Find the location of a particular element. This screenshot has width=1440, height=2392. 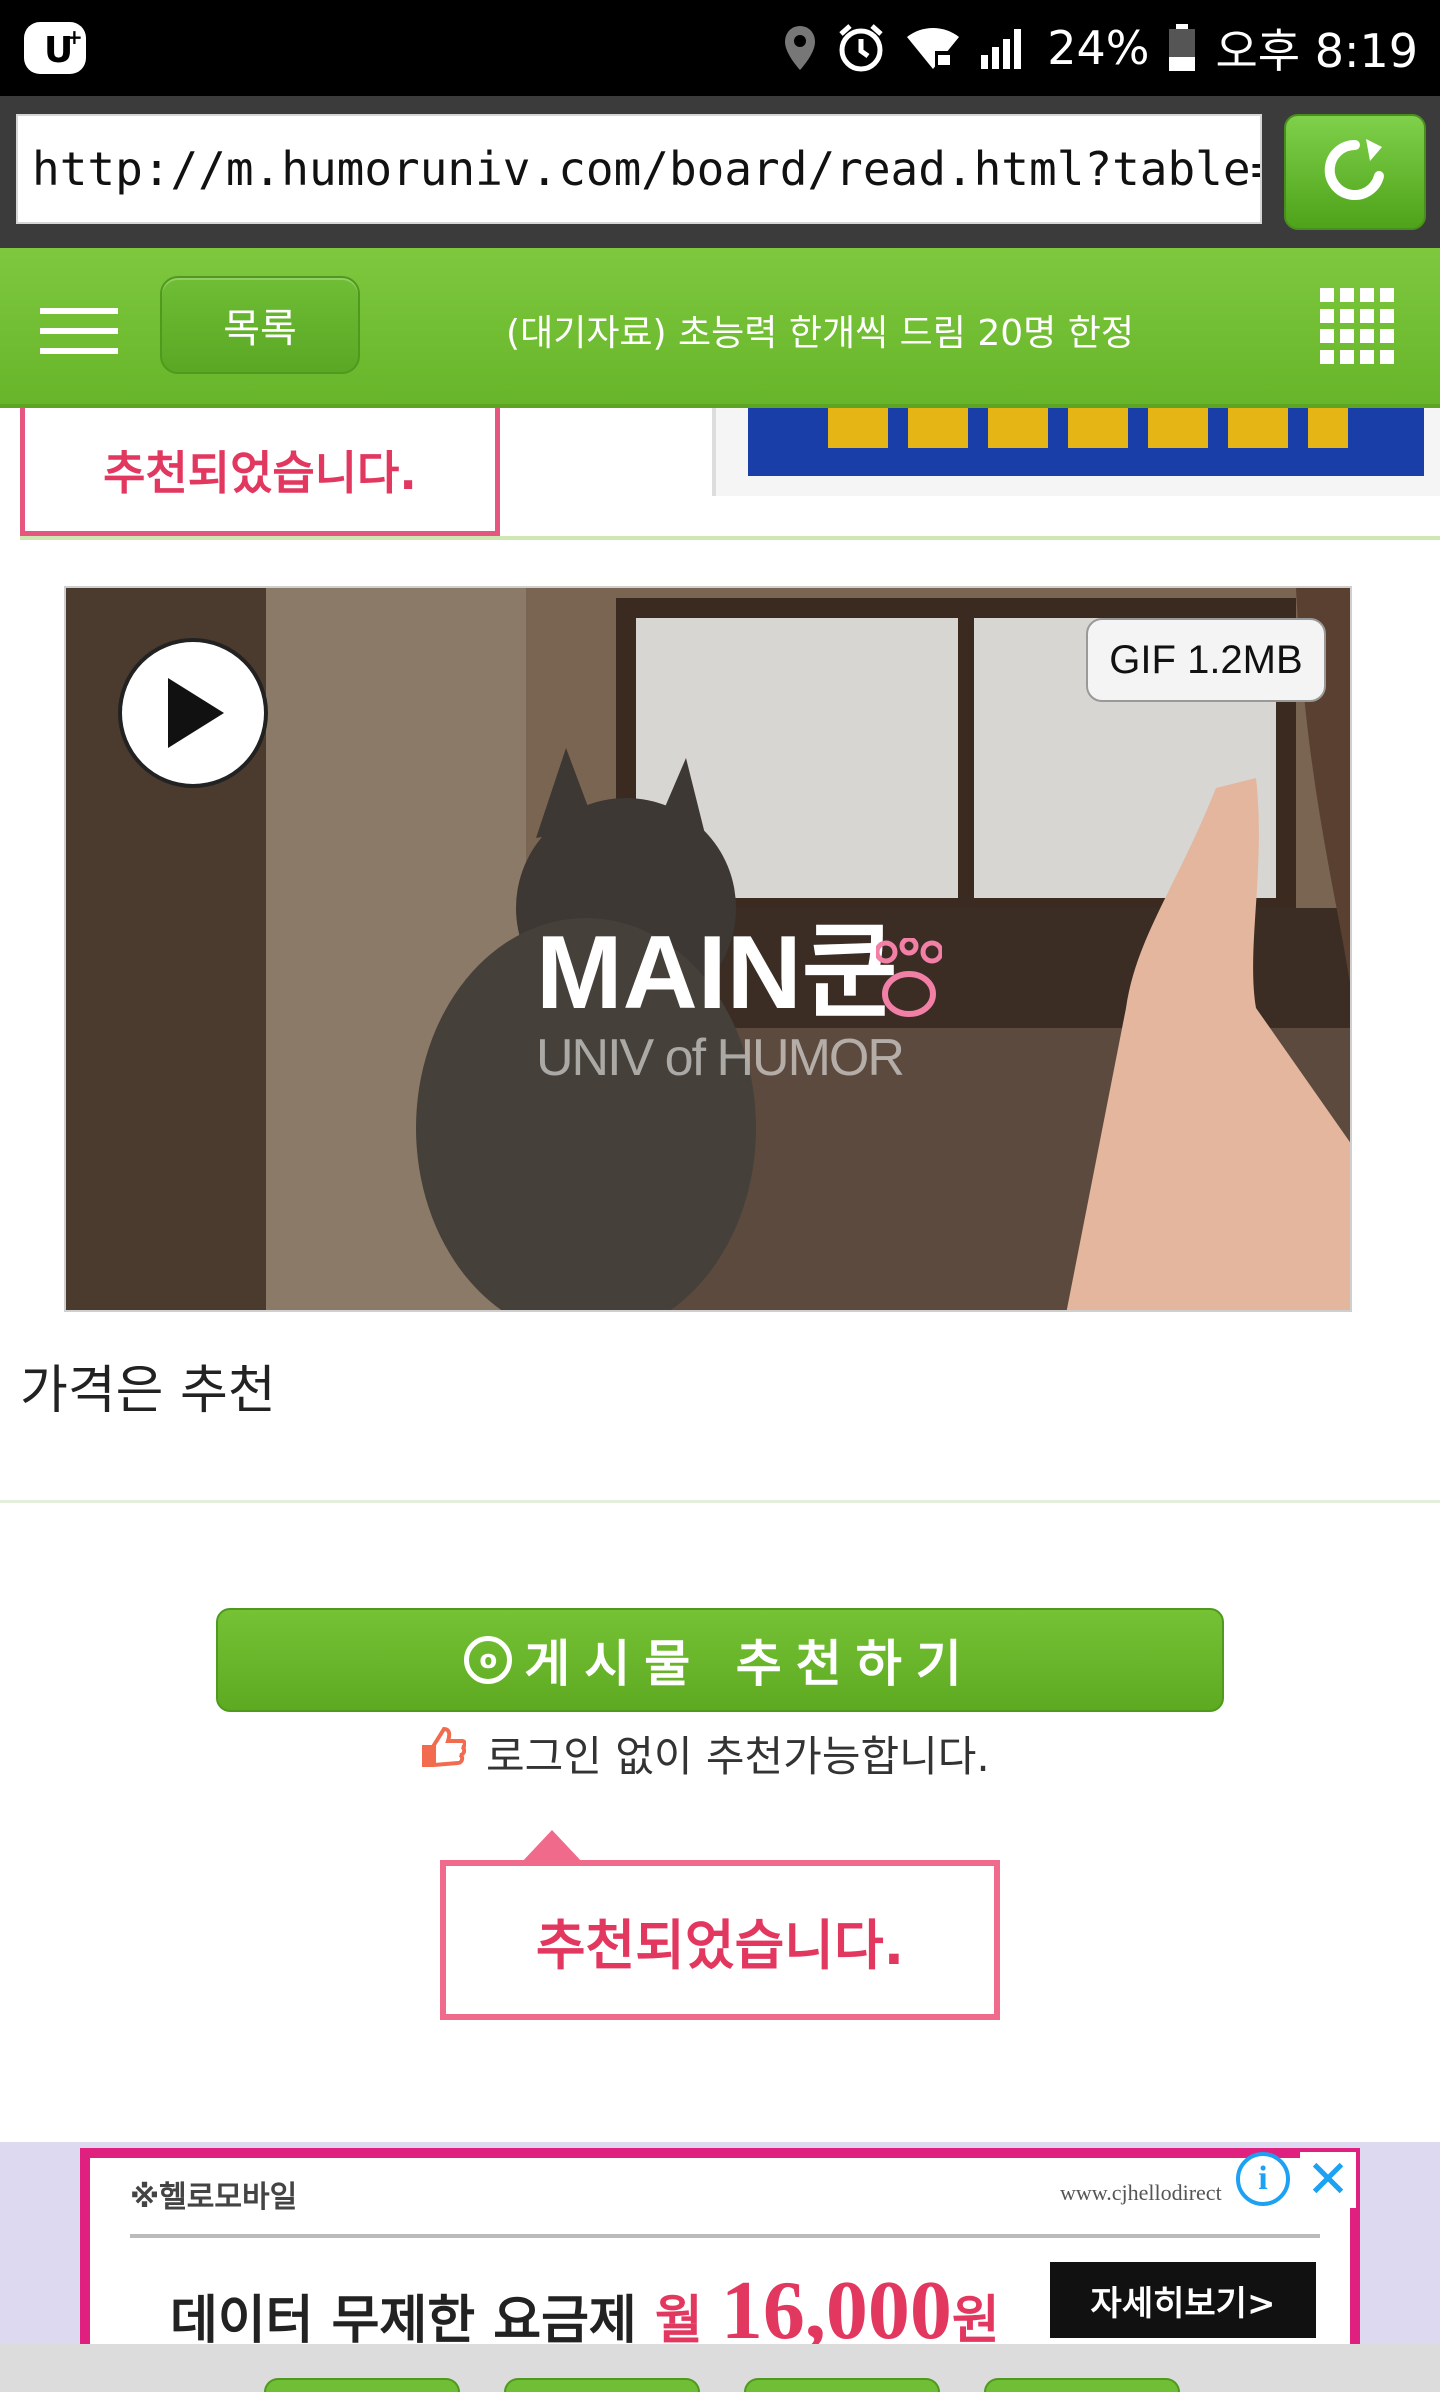

ad-divider is located at coordinates (725, 2236).